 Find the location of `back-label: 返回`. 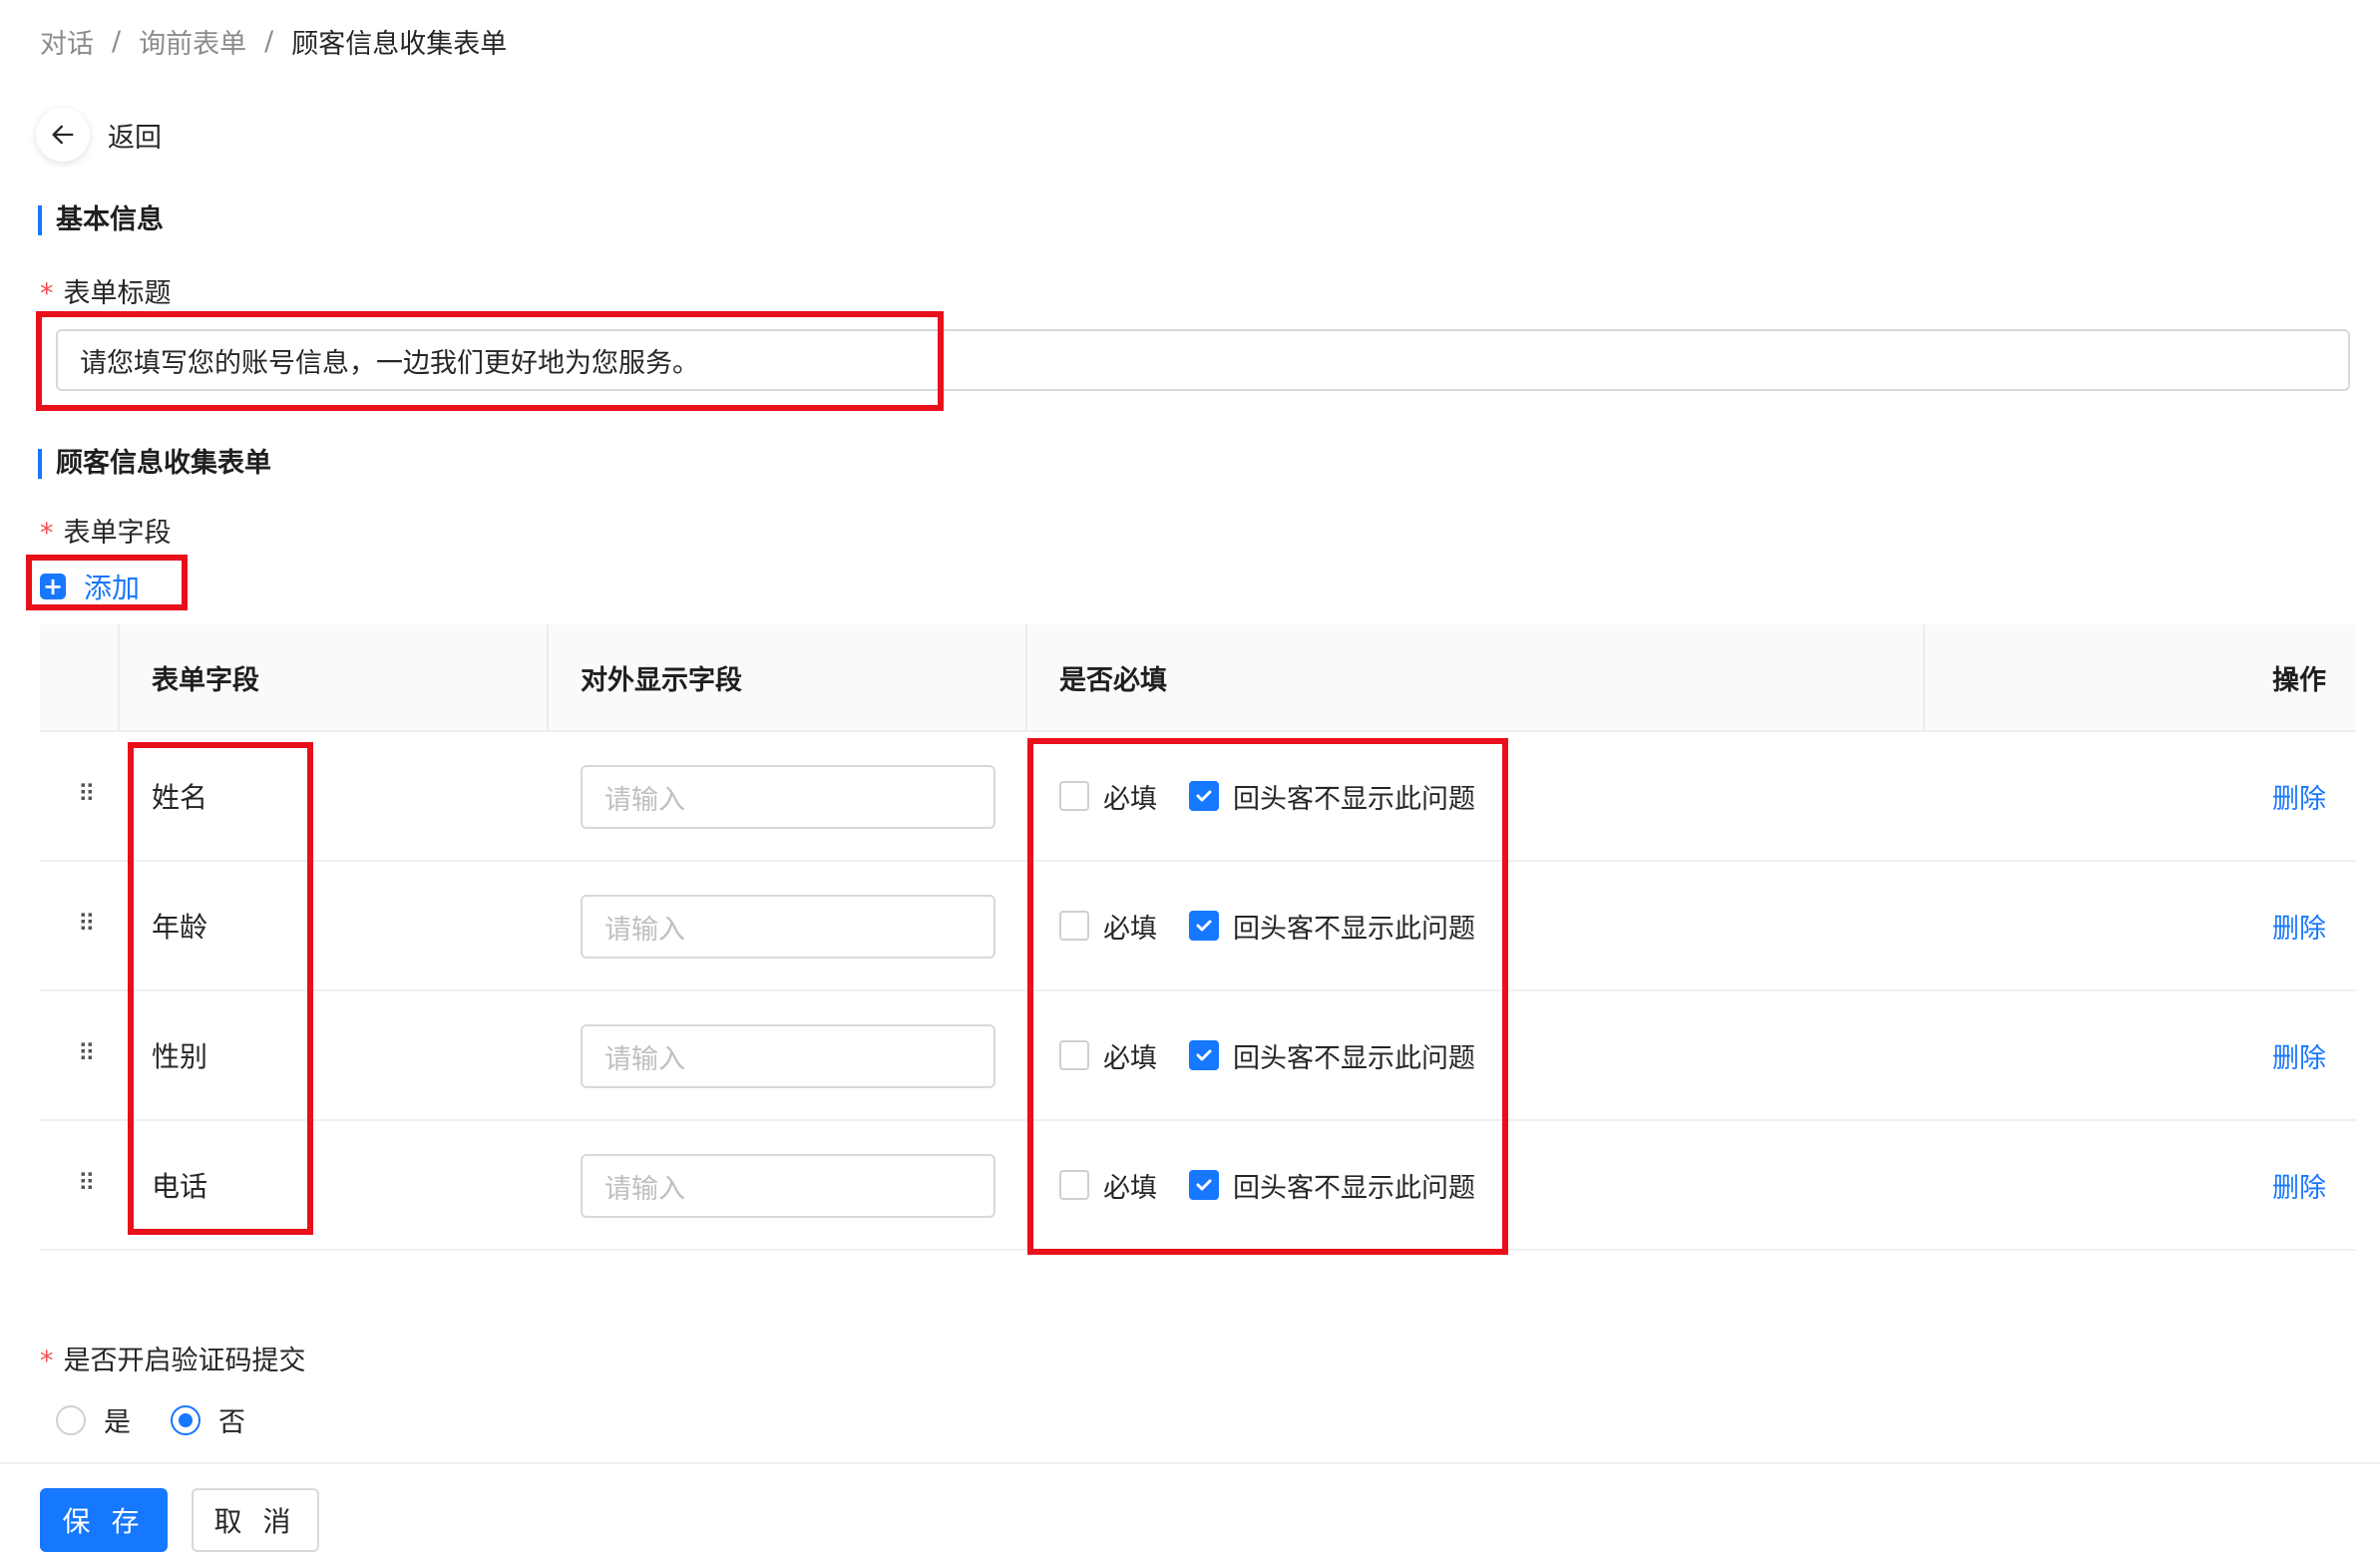

back-label: 返回 is located at coordinates (135, 135).